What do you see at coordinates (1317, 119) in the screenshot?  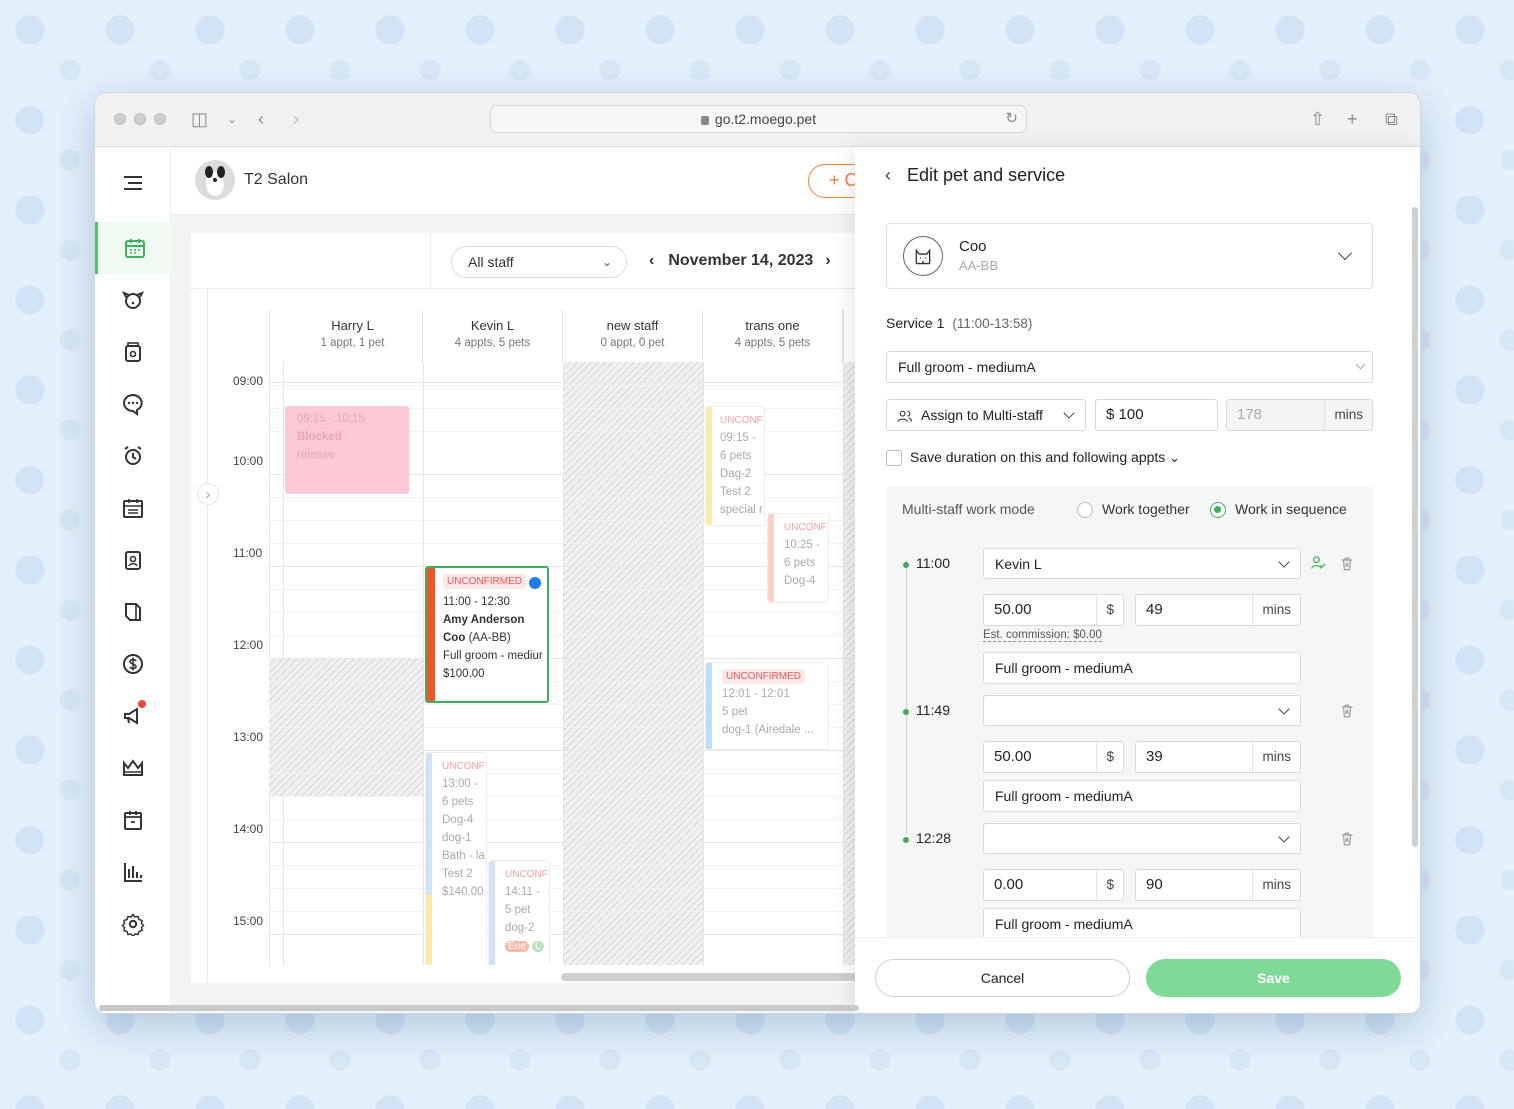 I see `share-icon: ⇧` at bounding box center [1317, 119].